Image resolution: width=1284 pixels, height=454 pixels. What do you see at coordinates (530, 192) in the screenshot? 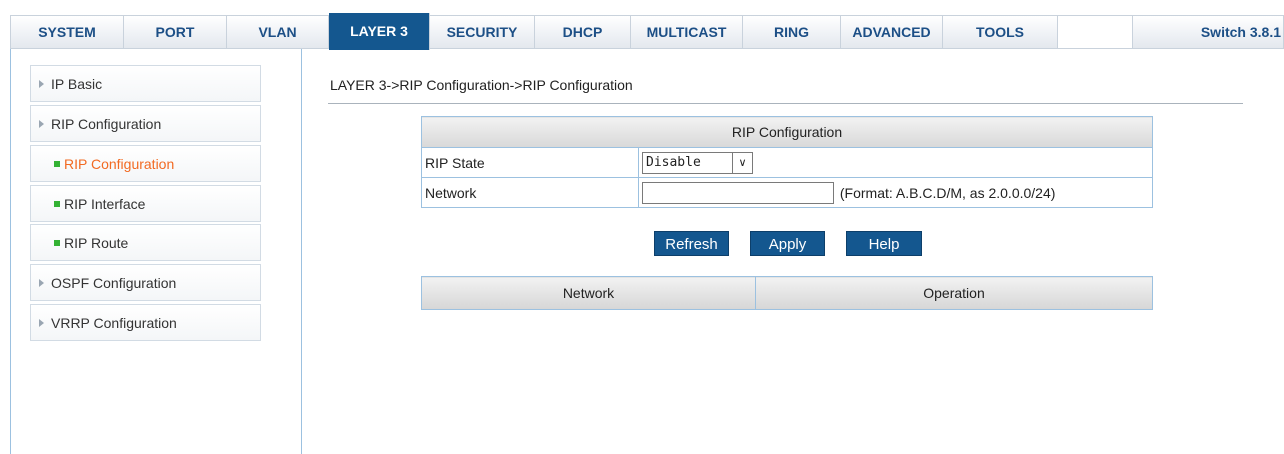
I see `network-label: Network` at bounding box center [530, 192].